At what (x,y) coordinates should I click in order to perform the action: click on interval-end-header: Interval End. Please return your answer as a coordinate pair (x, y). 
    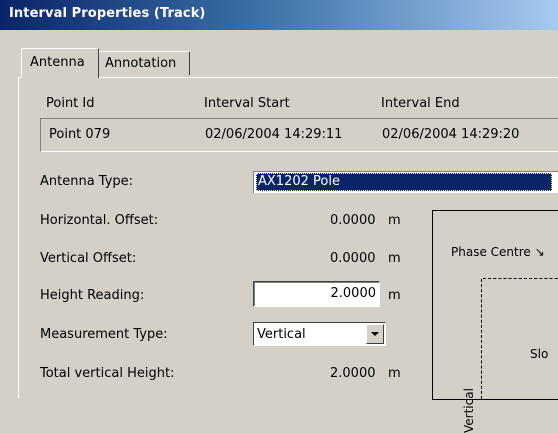
    Looking at the image, I should click on (420, 103).